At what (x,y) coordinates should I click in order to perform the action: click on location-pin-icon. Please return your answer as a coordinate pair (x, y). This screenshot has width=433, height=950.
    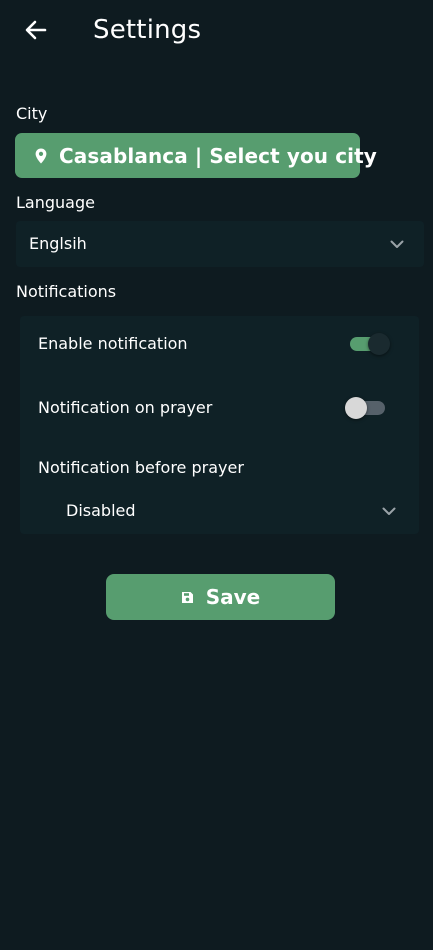
    Looking at the image, I should click on (41, 156).